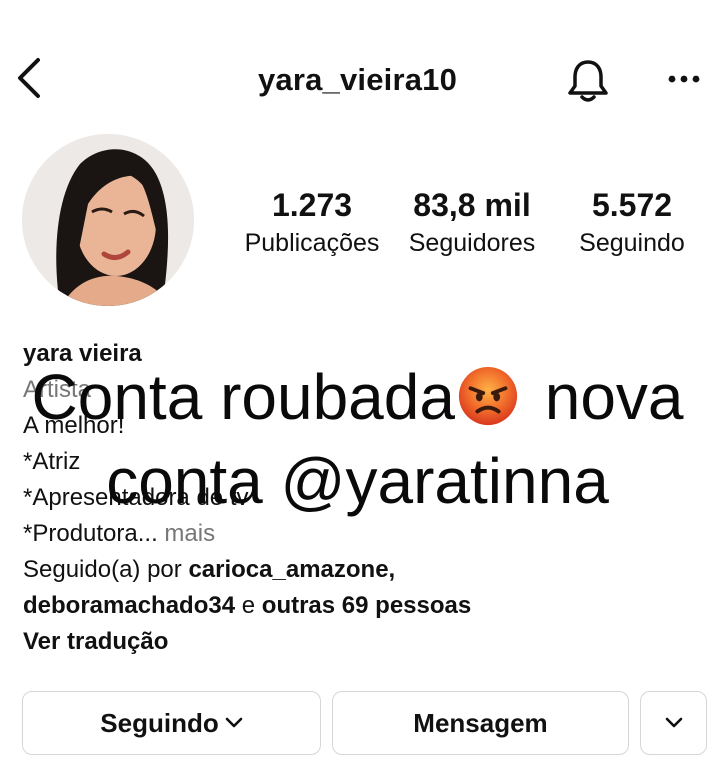  What do you see at coordinates (159, 722) in the screenshot?
I see `following-button-label: Seguindo` at bounding box center [159, 722].